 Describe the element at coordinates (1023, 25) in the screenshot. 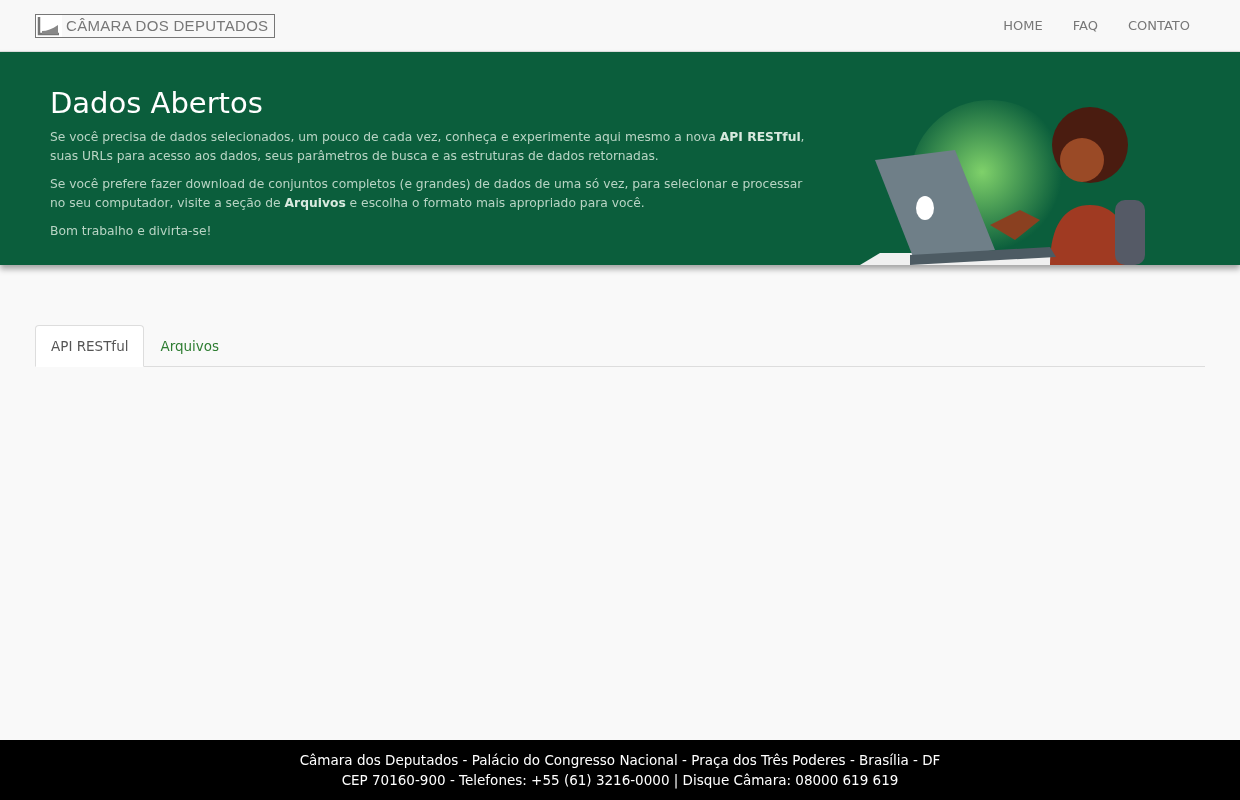

I see `nav-link: HOME` at that location.